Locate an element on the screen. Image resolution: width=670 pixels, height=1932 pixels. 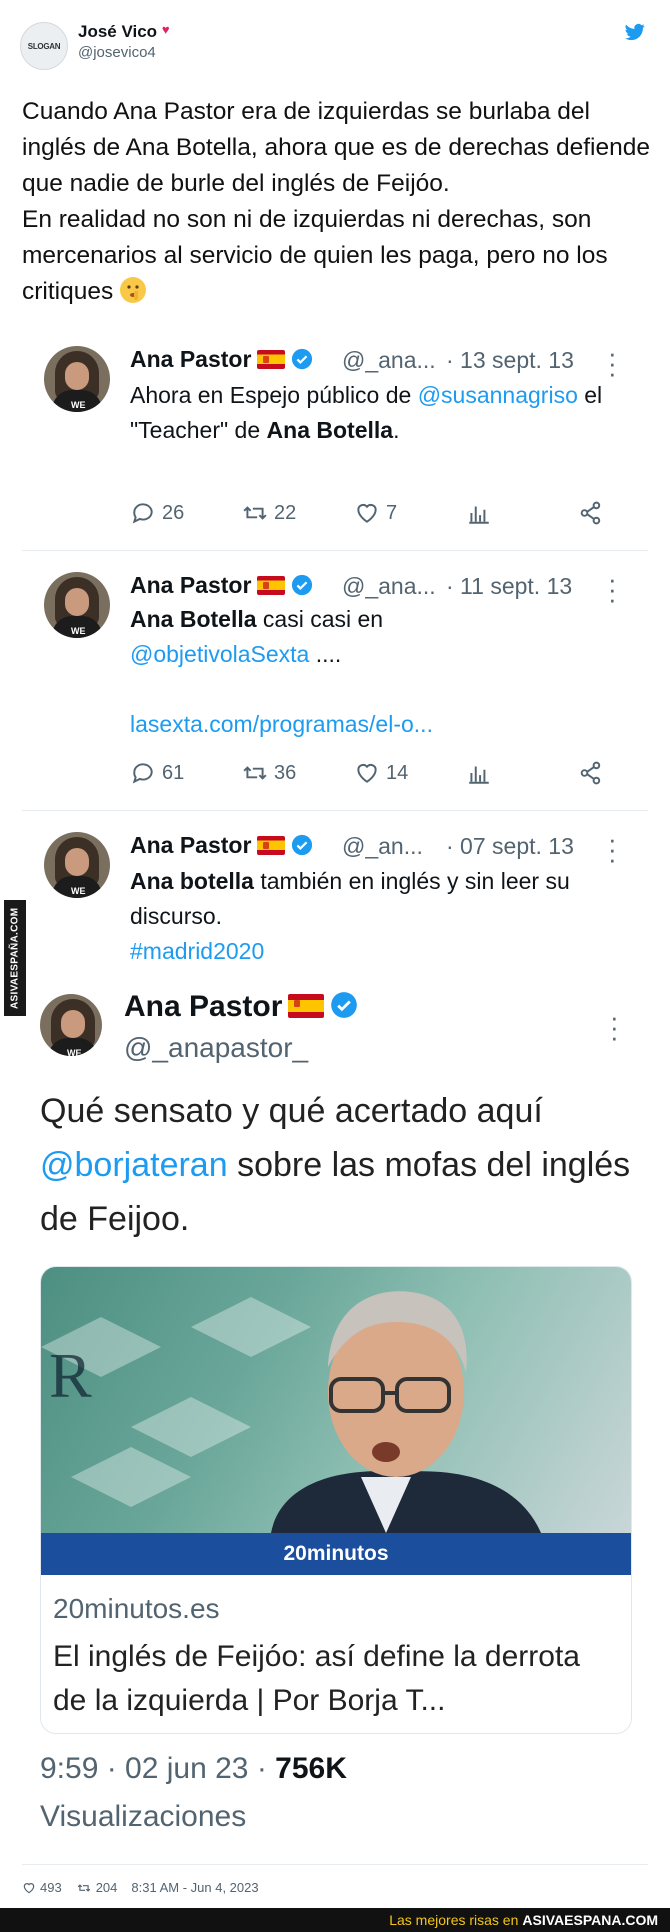
retweet-count: 36 is located at coordinates (269, 773).